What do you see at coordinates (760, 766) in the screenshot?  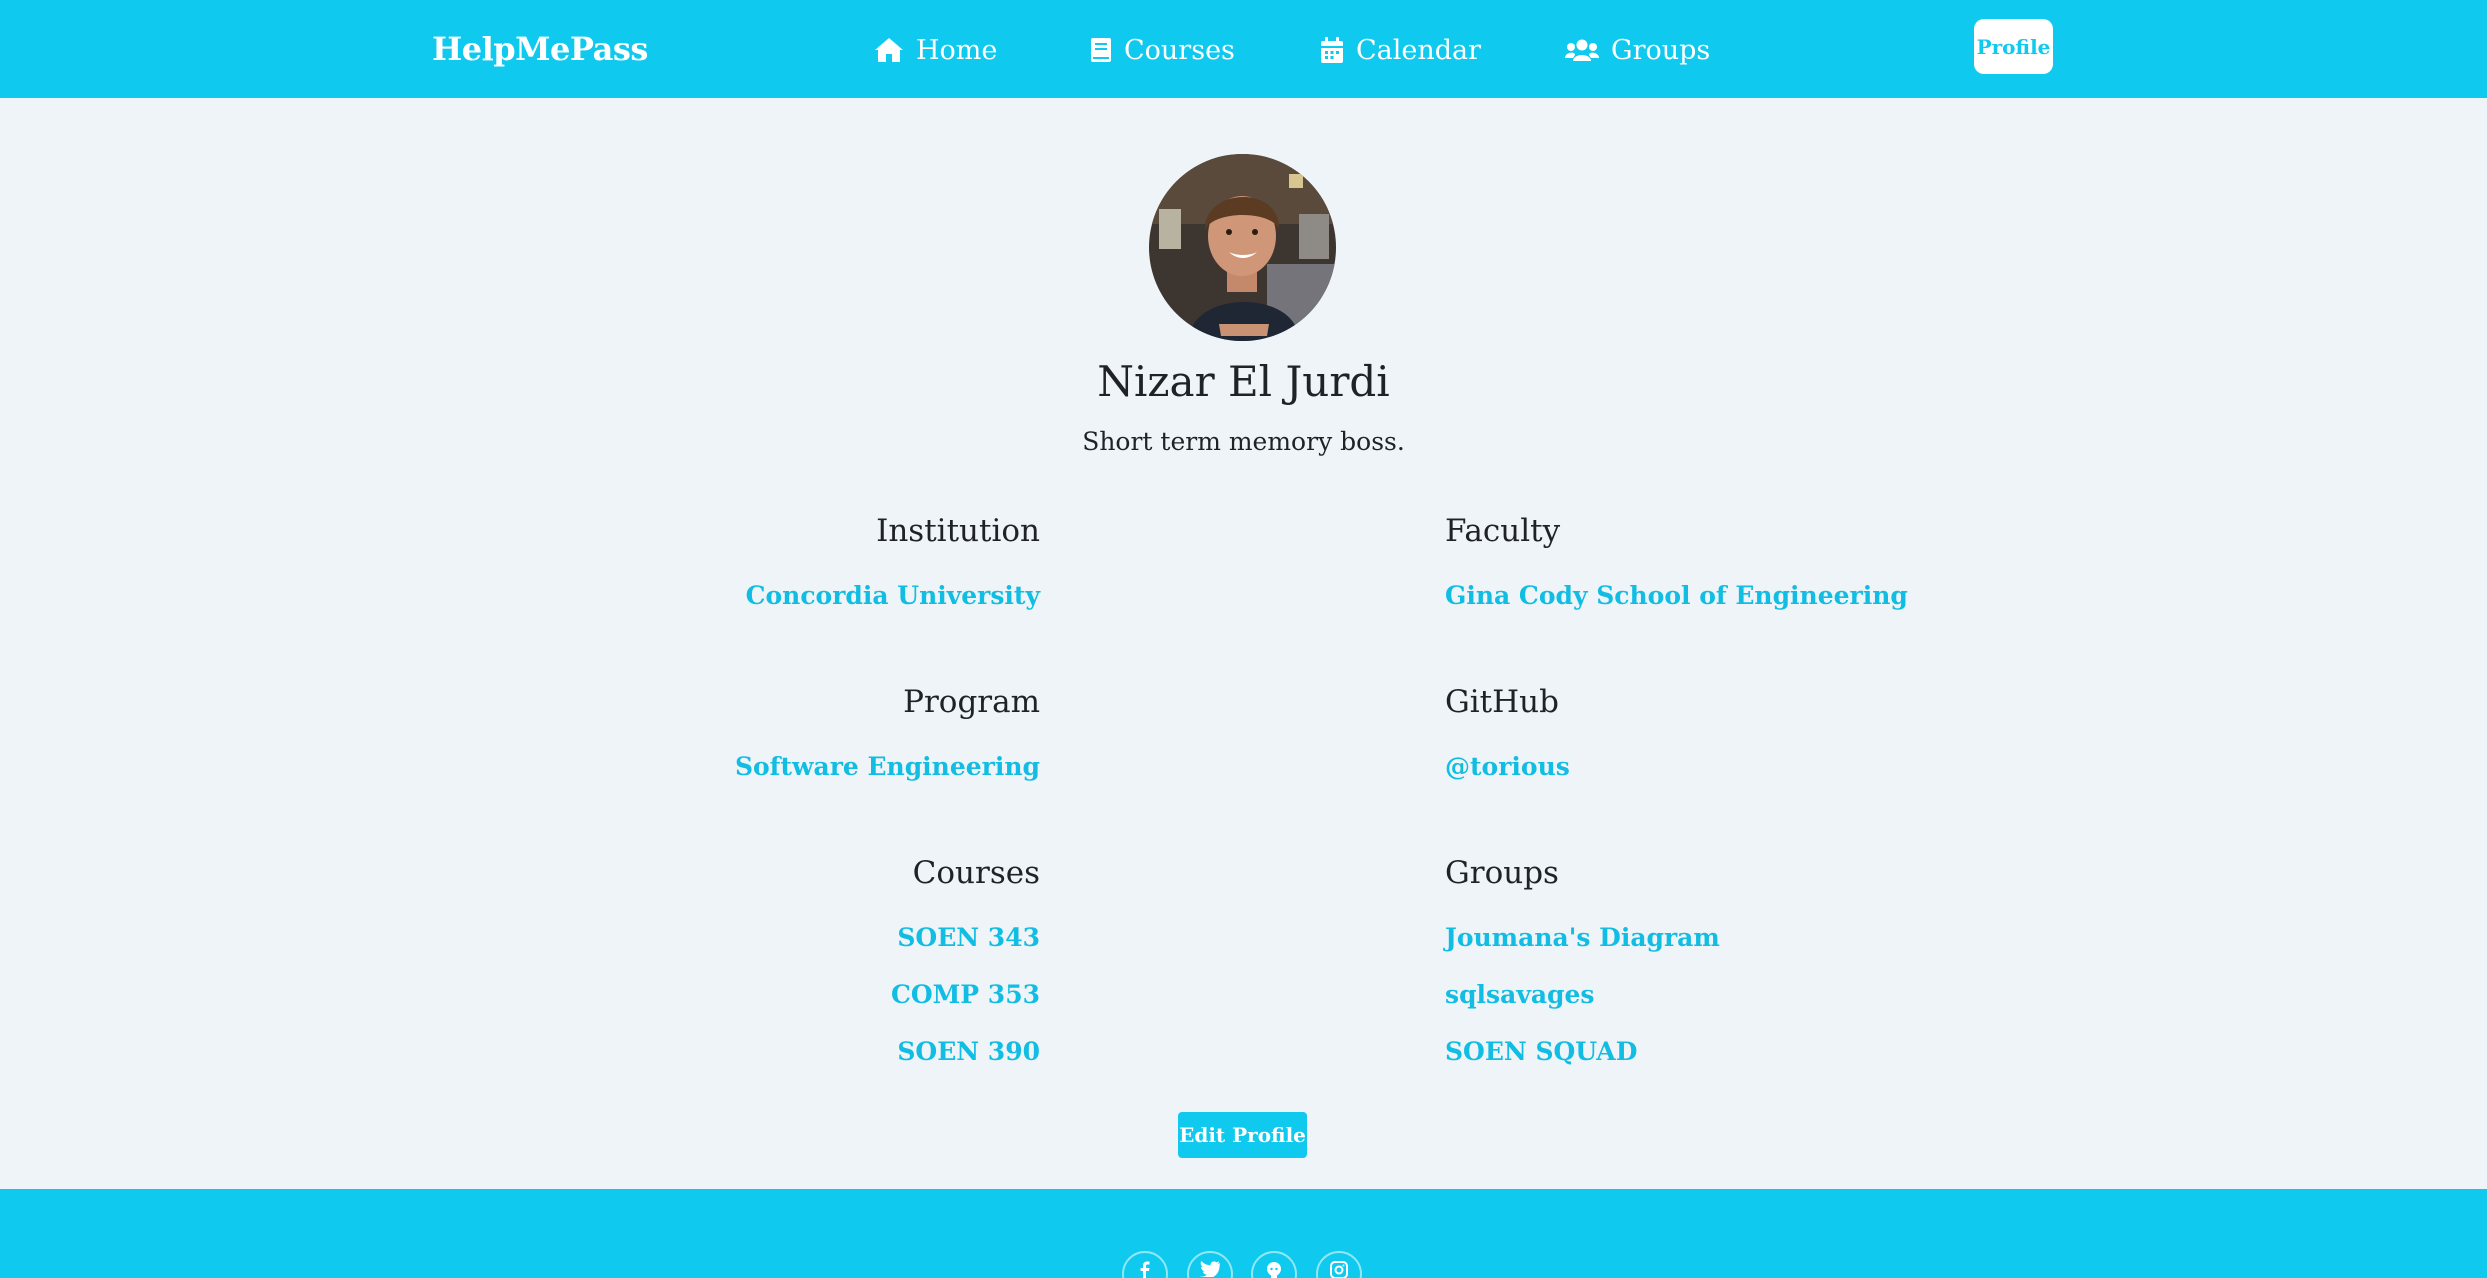 I see `program-link: Software Engineering` at bounding box center [760, 766].